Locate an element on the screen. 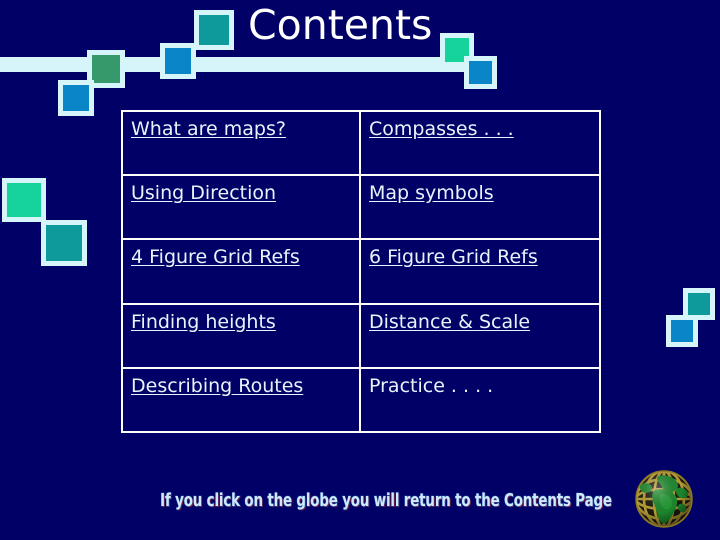 This screenshot has width=720, height=540. contents-cell: What are maps? is located at coordinates (241, 143).